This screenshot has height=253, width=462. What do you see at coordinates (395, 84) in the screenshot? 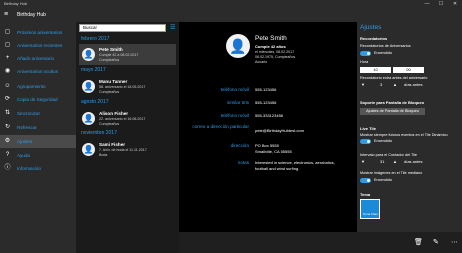
I see `extra-increase-button: ▲` at bounding box center [395, 84].